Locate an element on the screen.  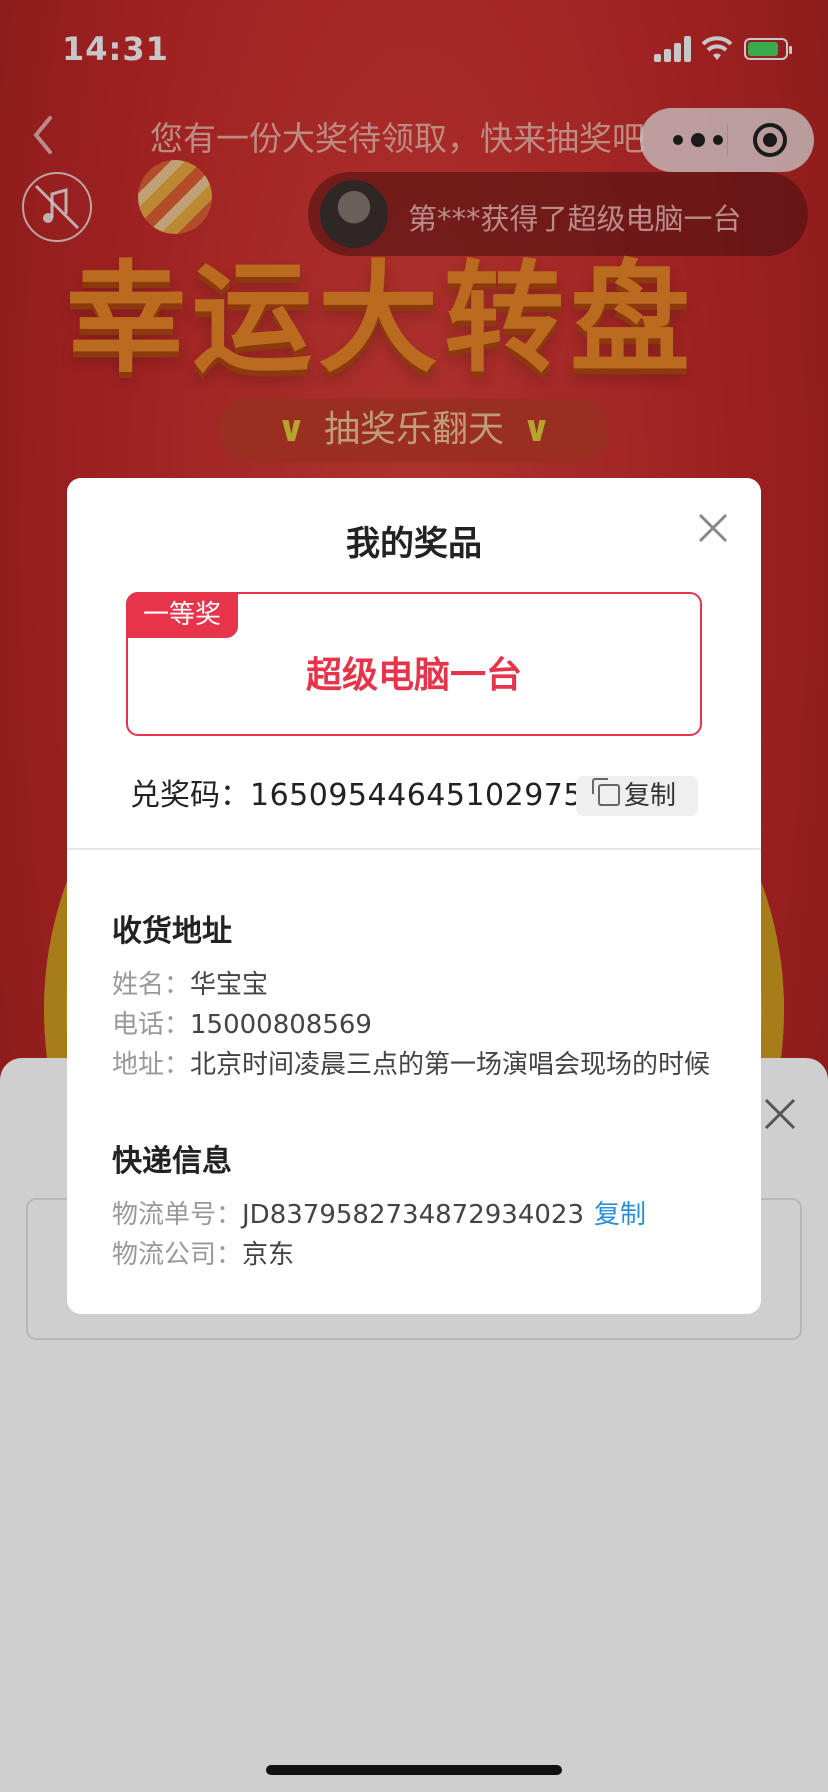
name-value: 华宝宝 is located at coordinates (229, 985).